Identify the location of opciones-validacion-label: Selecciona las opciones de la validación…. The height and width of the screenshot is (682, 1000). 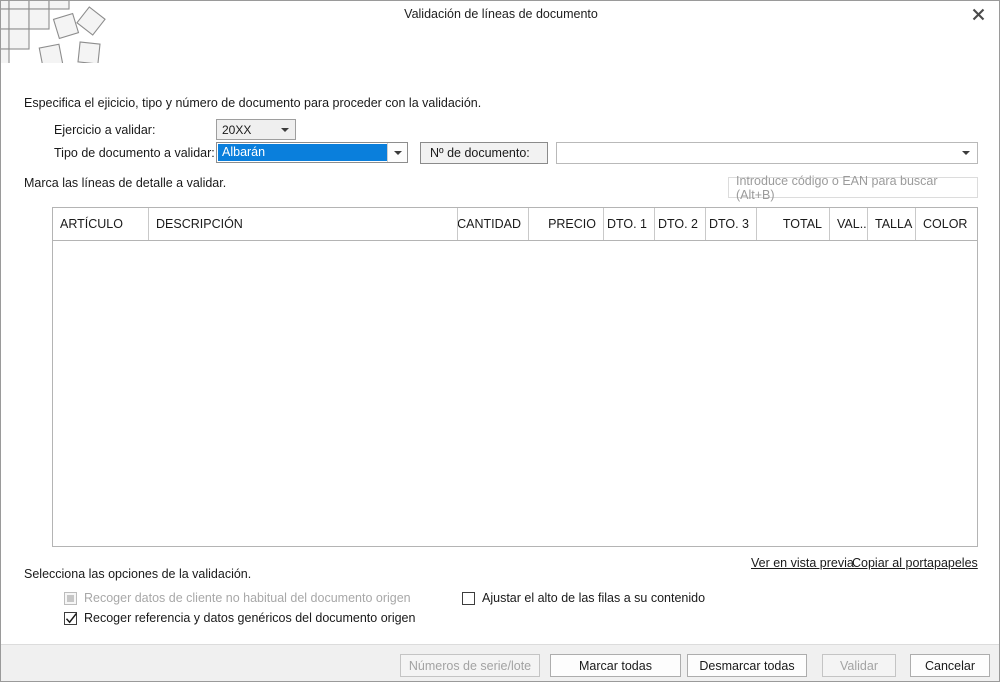
(138, 574).